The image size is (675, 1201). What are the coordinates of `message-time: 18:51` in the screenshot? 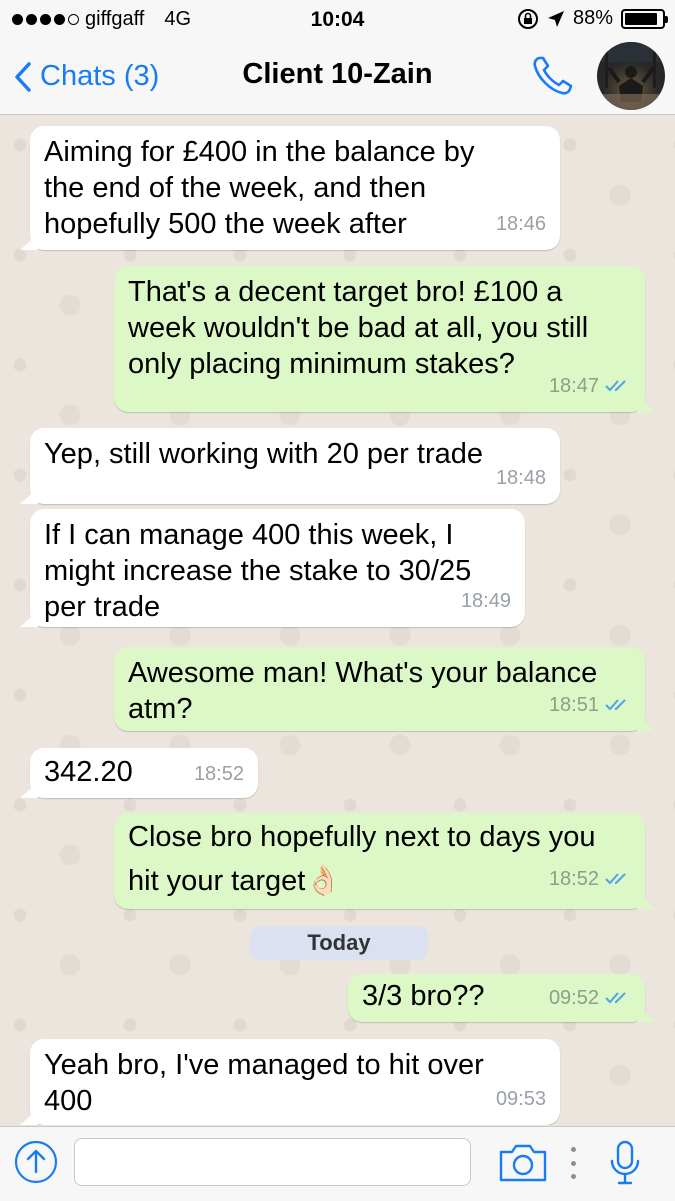 It's located at (573, 705).